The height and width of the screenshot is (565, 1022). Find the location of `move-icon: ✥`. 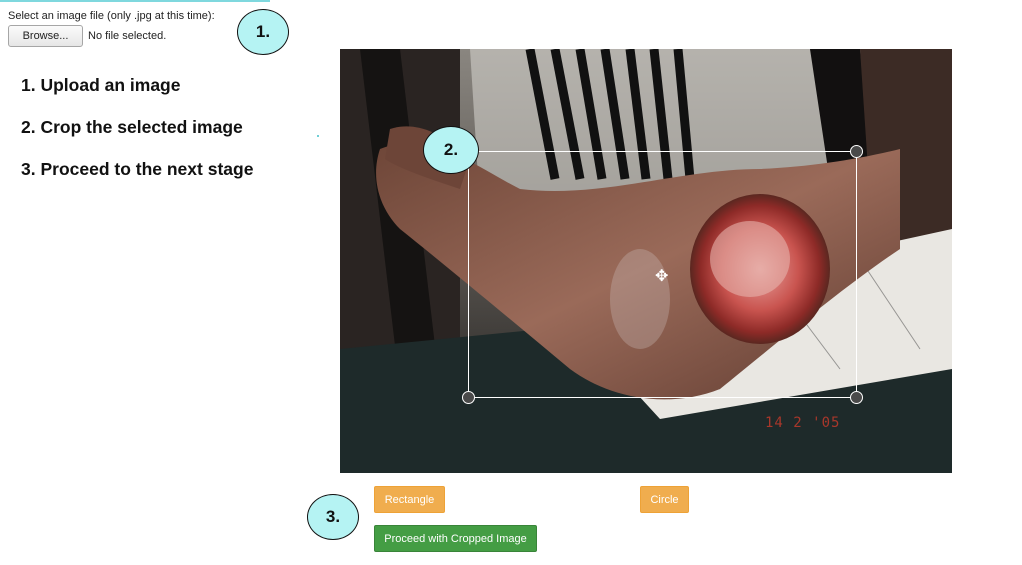

move-icon: ✥ is located at coordinates (661, 276).